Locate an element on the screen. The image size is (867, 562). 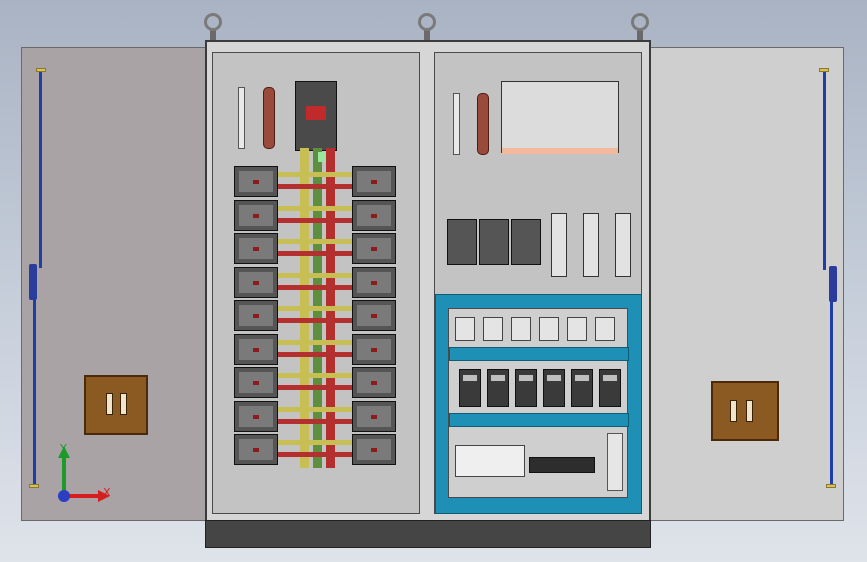
right-door-latch is located at coordinates (833, 284).